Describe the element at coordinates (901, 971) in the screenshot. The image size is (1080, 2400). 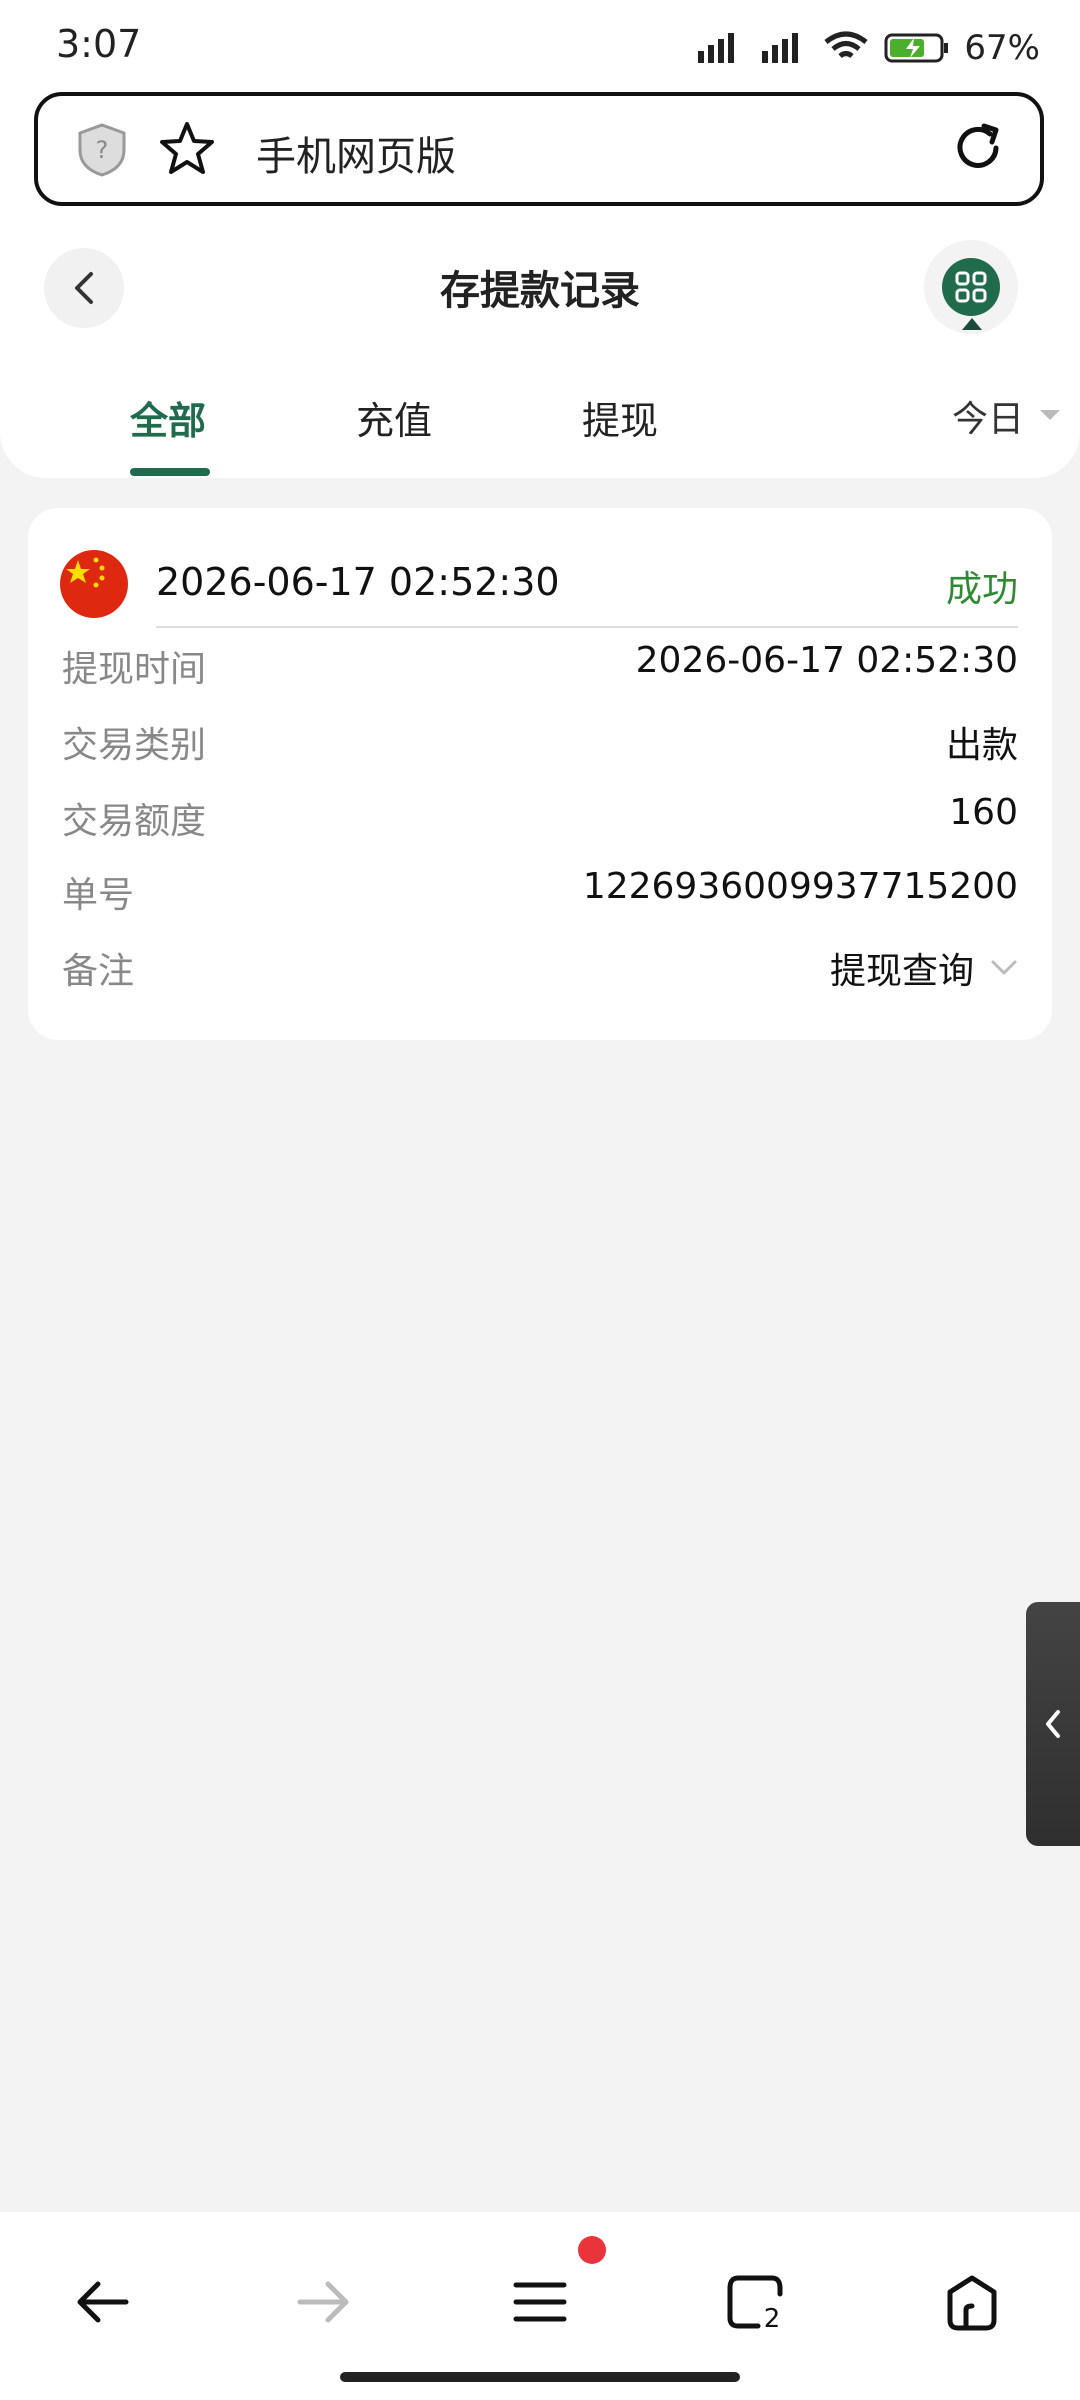
I see `remark-value: 提现查询` at that location.